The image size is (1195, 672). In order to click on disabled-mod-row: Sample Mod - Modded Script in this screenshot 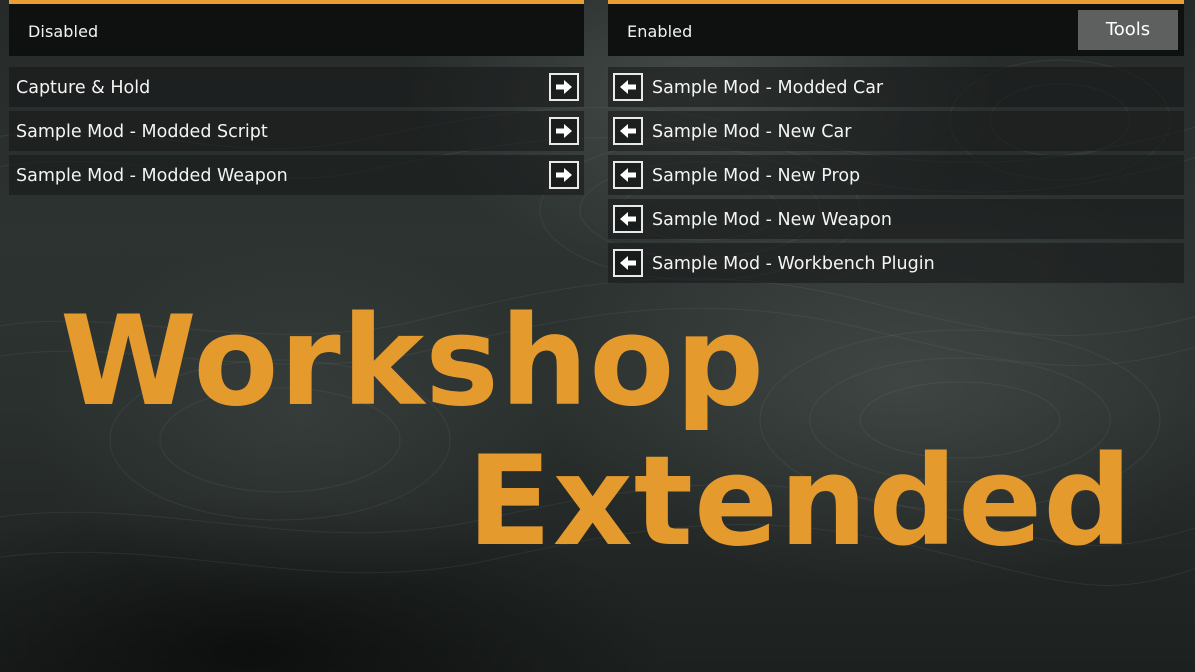, I will do `click(296, 131)`.